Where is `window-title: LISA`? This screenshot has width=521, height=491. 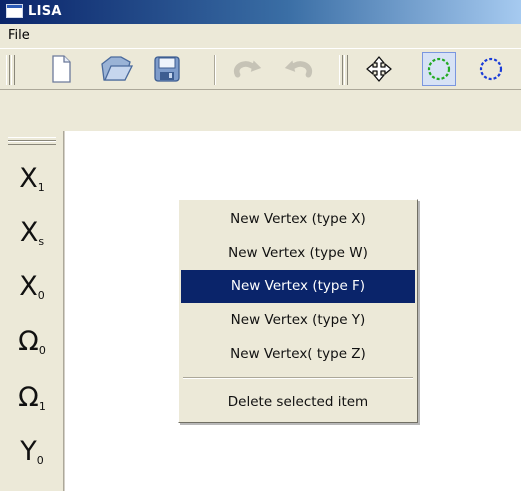 window-title: LISA is located at coordinates (45, 11).